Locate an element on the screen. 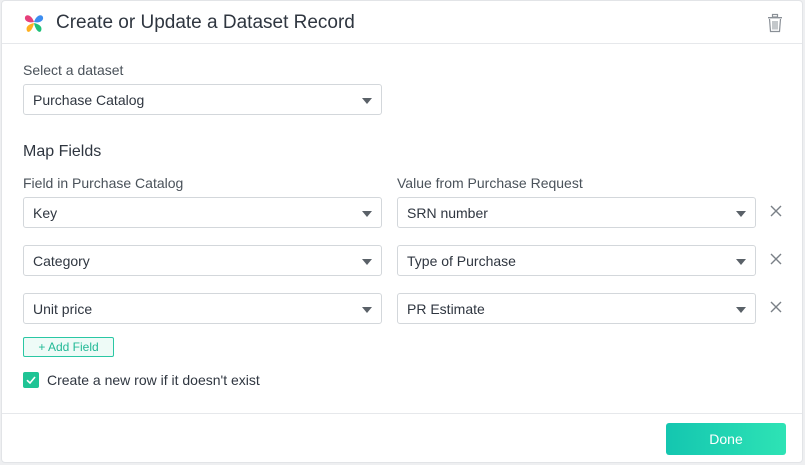 This screenshot has width=805, height=465. field-select-key: Key is located at coordinates (202, 212).